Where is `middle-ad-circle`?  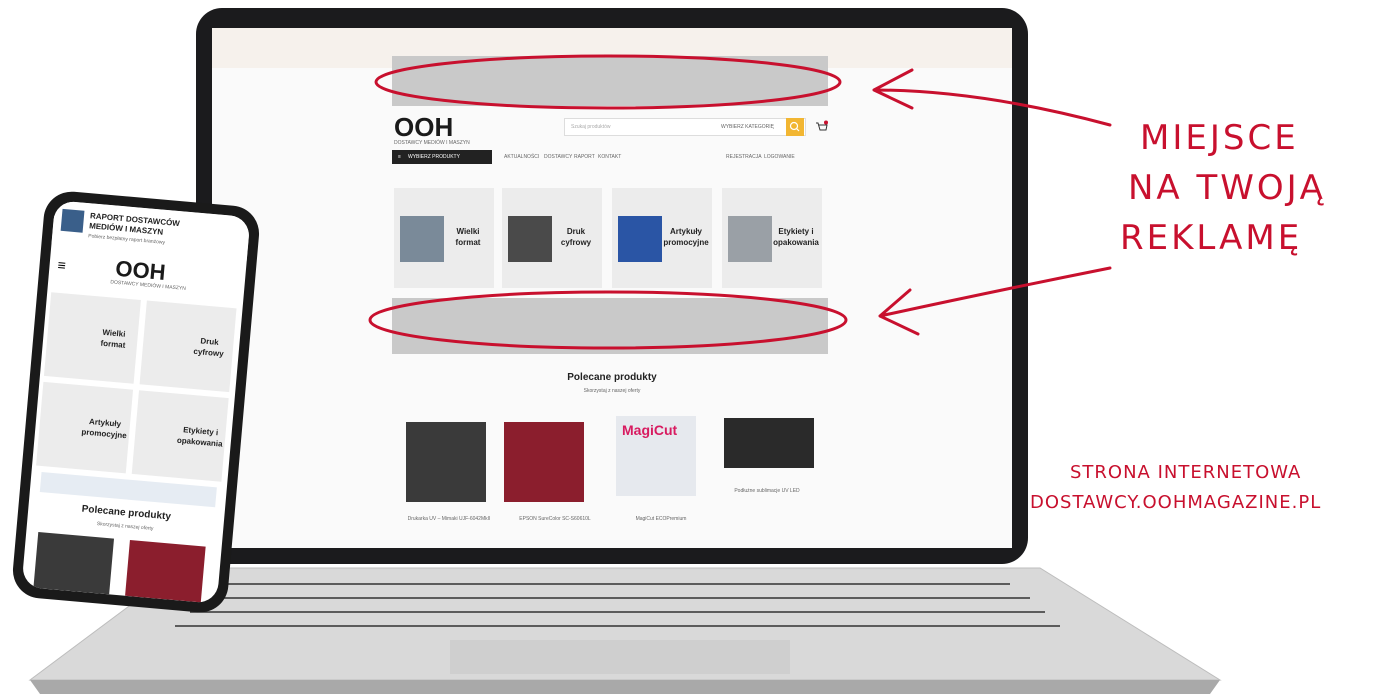 middle-ad-circle is located at coordinates (608, 320).